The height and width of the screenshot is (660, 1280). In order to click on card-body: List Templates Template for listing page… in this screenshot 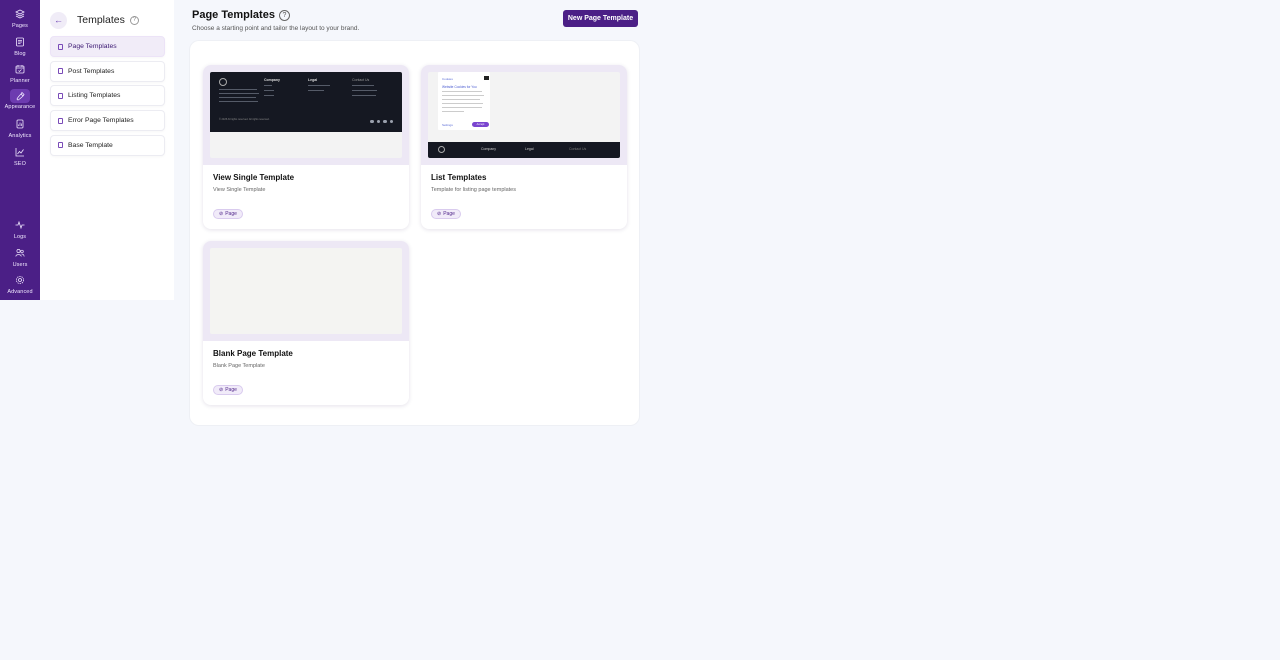, I will do `click(524, 196)`.